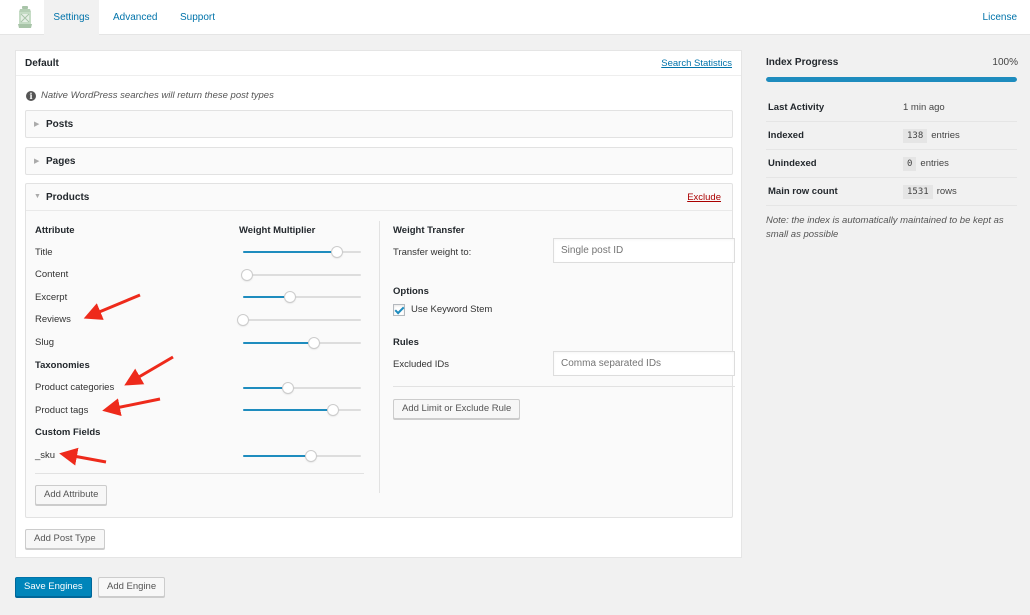 The image size is (1030, 615). I want to click on stat-code: 138, so click(915, 136).